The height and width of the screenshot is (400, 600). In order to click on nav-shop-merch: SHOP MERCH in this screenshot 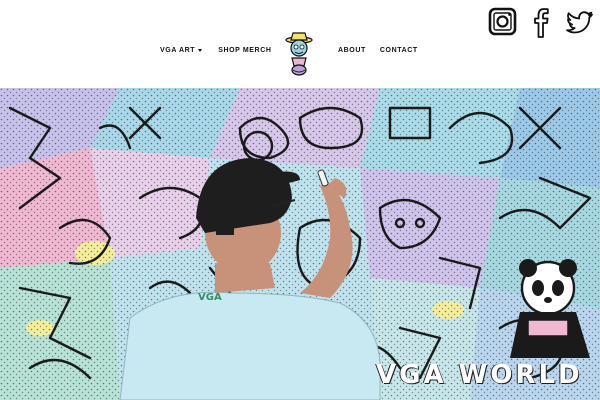, I will do `click(244, 50)`.